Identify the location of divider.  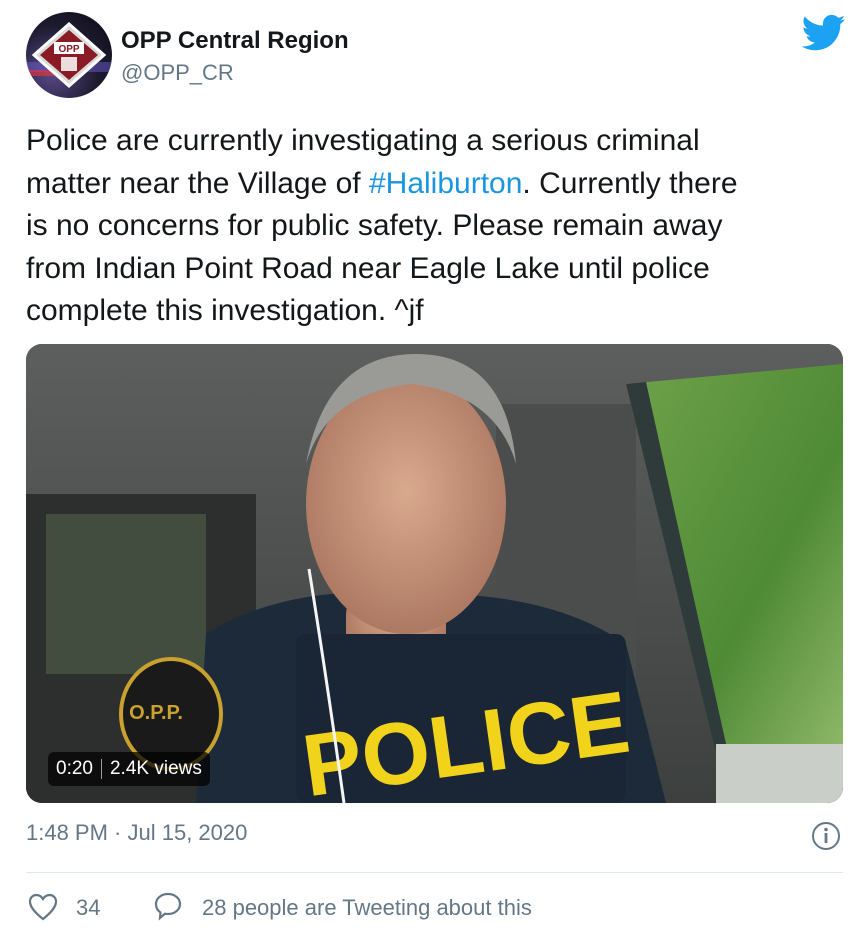
(434, 872).